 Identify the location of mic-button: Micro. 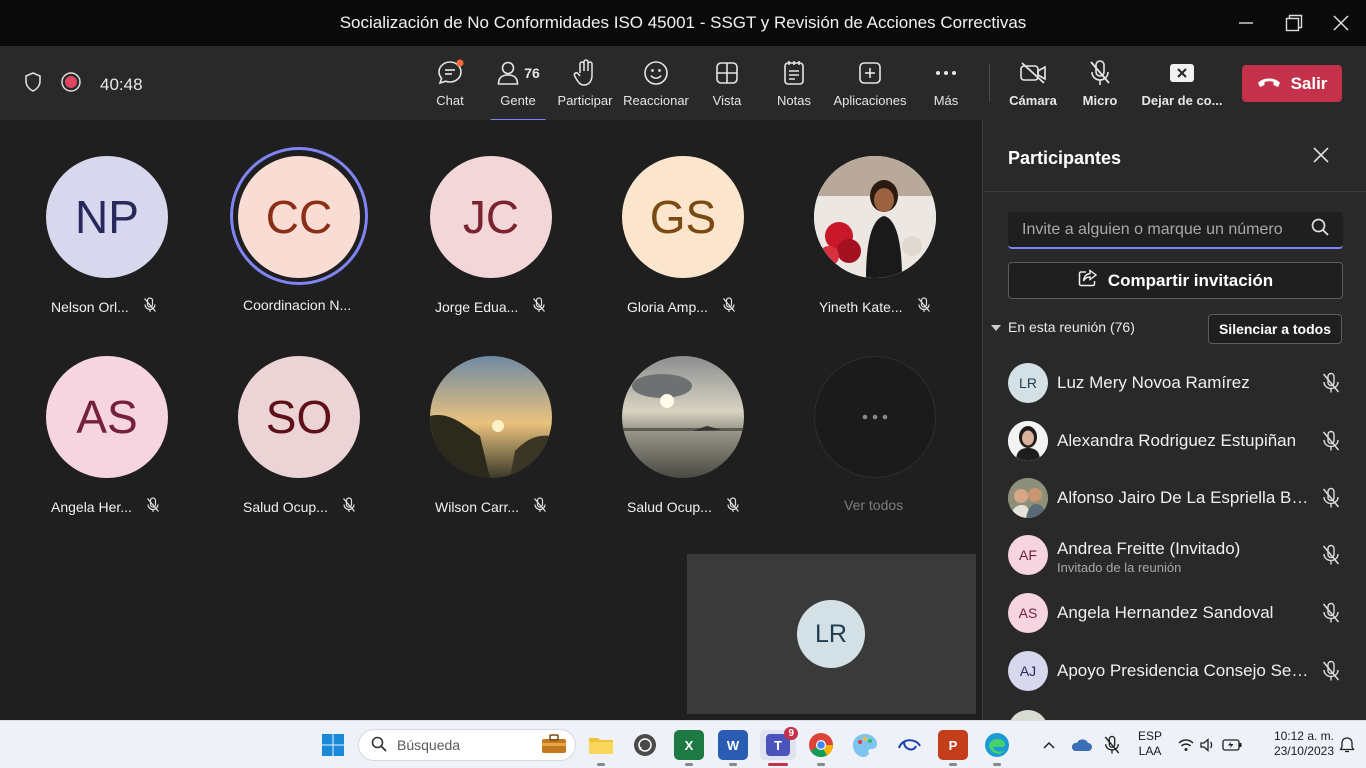
(1100, 86).